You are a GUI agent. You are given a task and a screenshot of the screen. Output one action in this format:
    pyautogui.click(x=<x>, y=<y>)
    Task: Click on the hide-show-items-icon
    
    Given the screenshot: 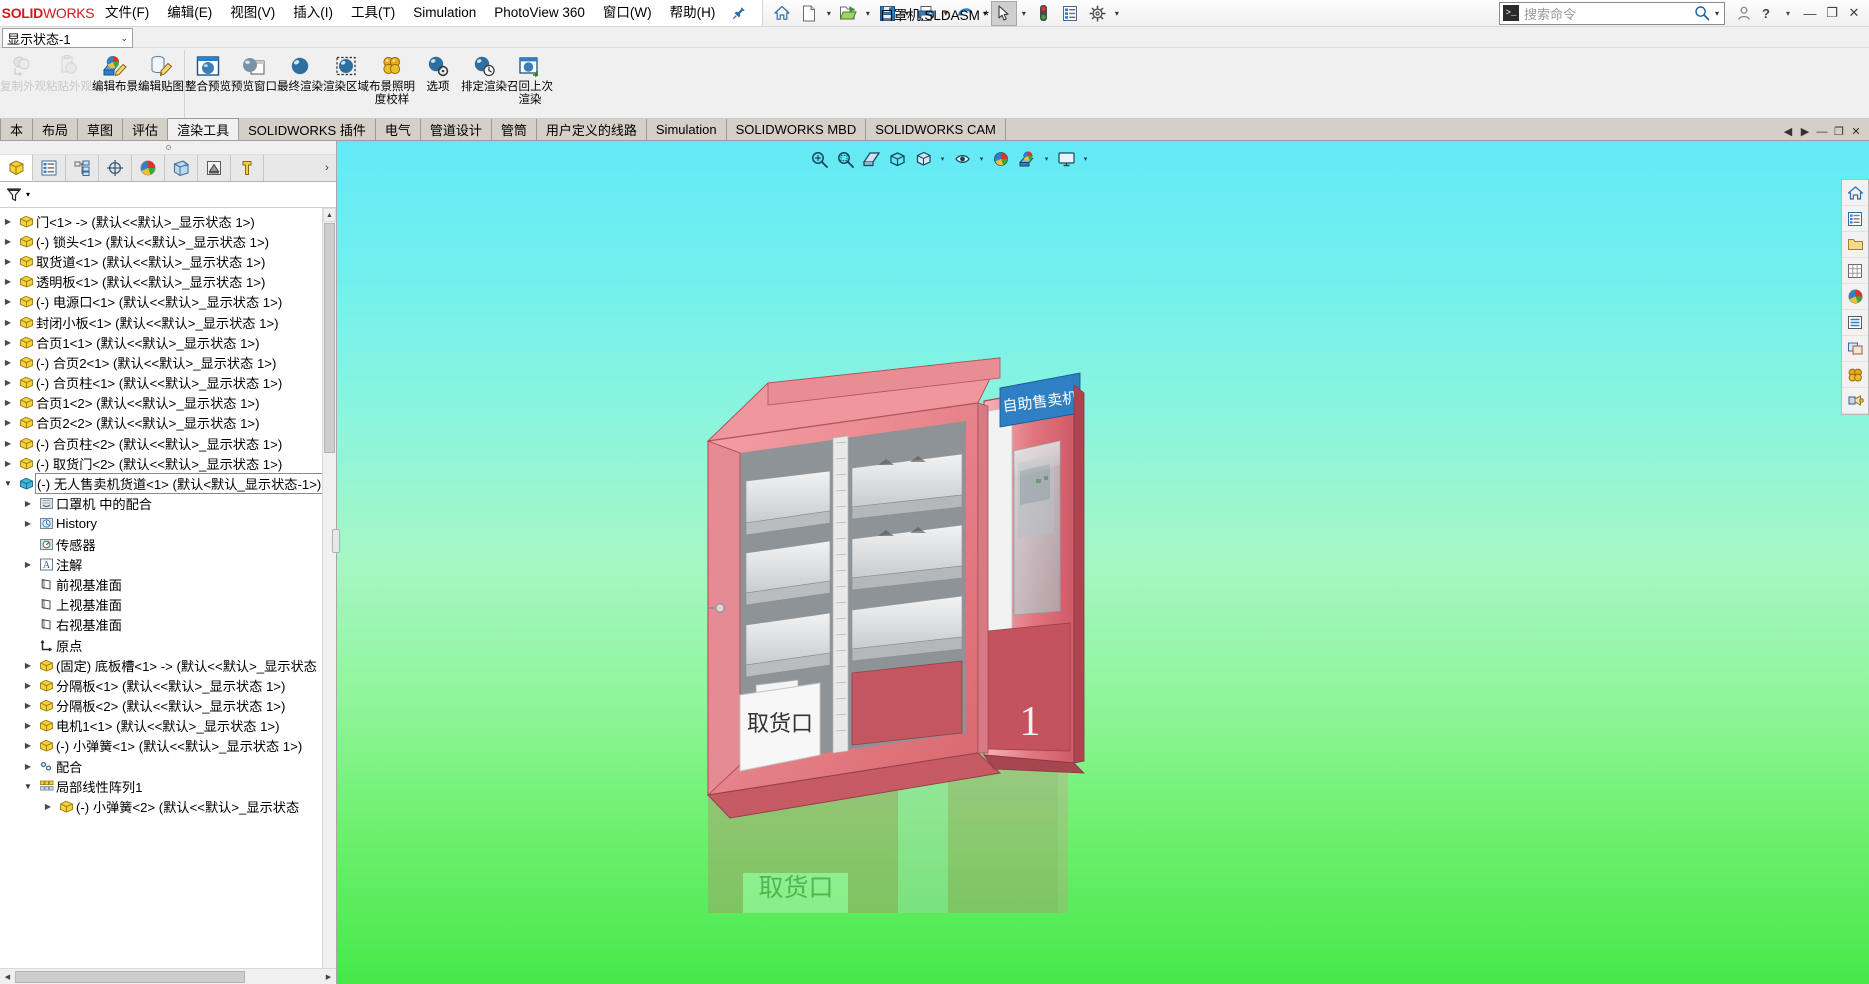 What is the action you would take?
    pyautogui.click(x=962, y=159)
    